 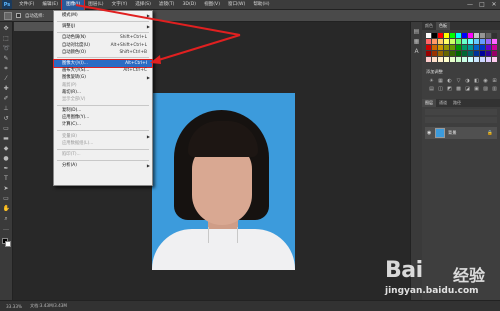 What do you see at coordinates (189, 5) in the screenshot?
I see `menu-item: 3D(D)` at bounding box center [189, 5].